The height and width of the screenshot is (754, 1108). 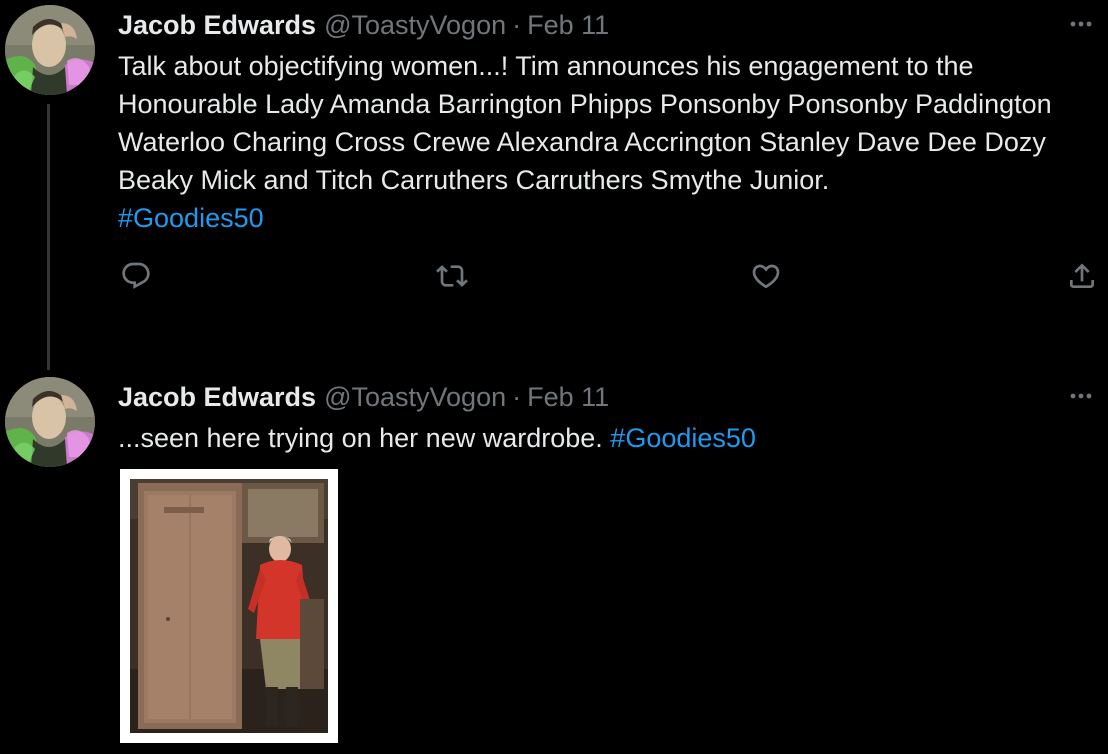 I want to click on heart-icon, so click(x=766, y=276).